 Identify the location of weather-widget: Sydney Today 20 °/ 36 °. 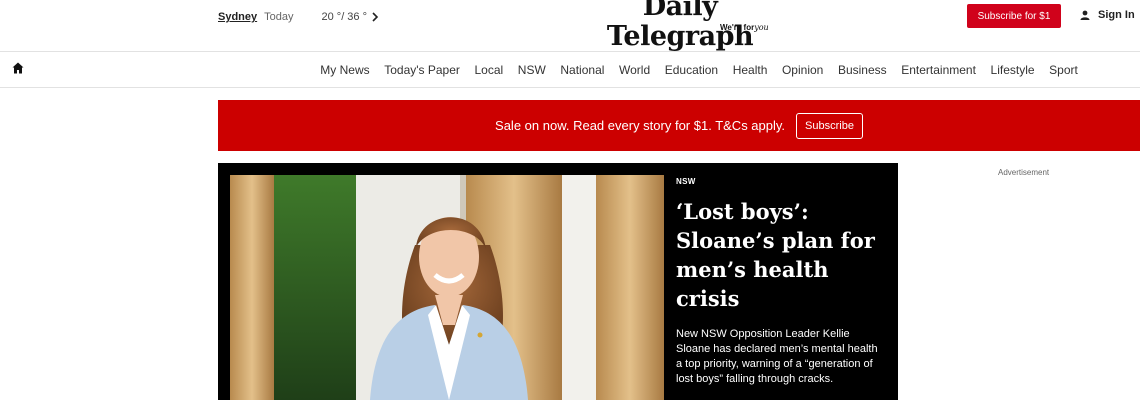
(298, 17).